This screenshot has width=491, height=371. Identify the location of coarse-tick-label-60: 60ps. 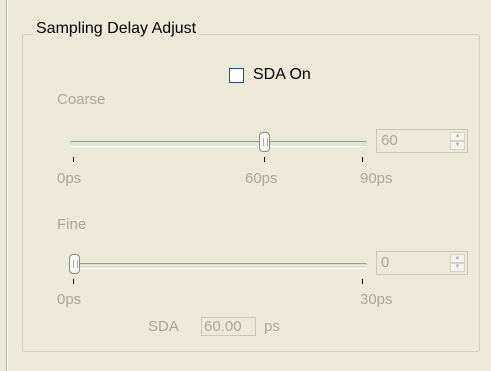
(261, 178).